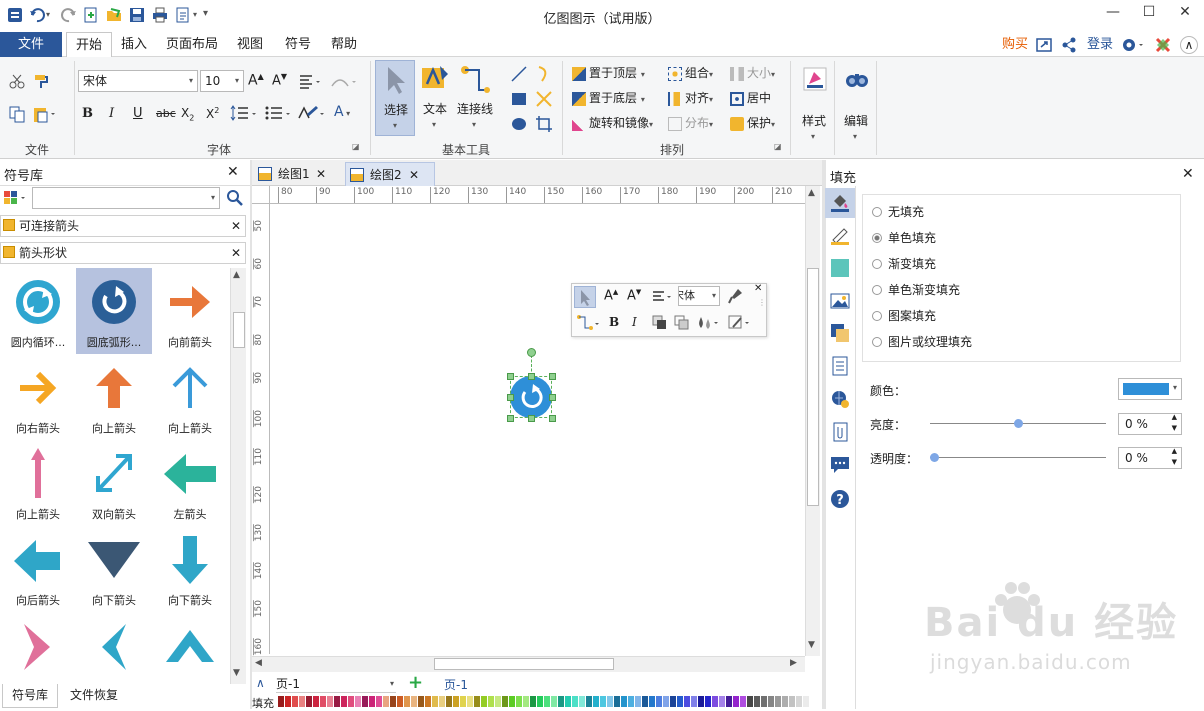  What do you see at coordinates (752, 73) in the screenshot?
I see `size-button: 大小▾` at bounding box center [752, 73].